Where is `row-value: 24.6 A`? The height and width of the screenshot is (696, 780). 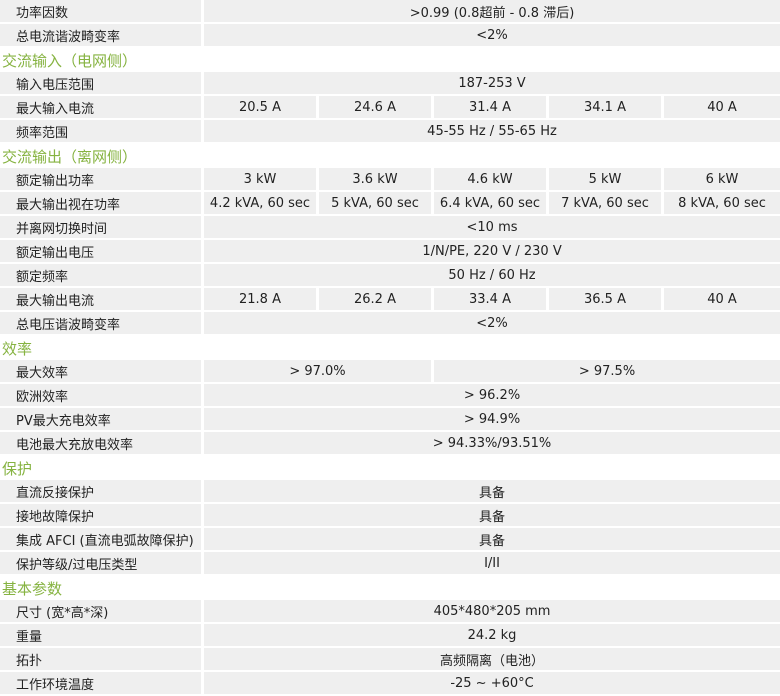
row-value: 24.6 A is located at coordinates (376, 108).